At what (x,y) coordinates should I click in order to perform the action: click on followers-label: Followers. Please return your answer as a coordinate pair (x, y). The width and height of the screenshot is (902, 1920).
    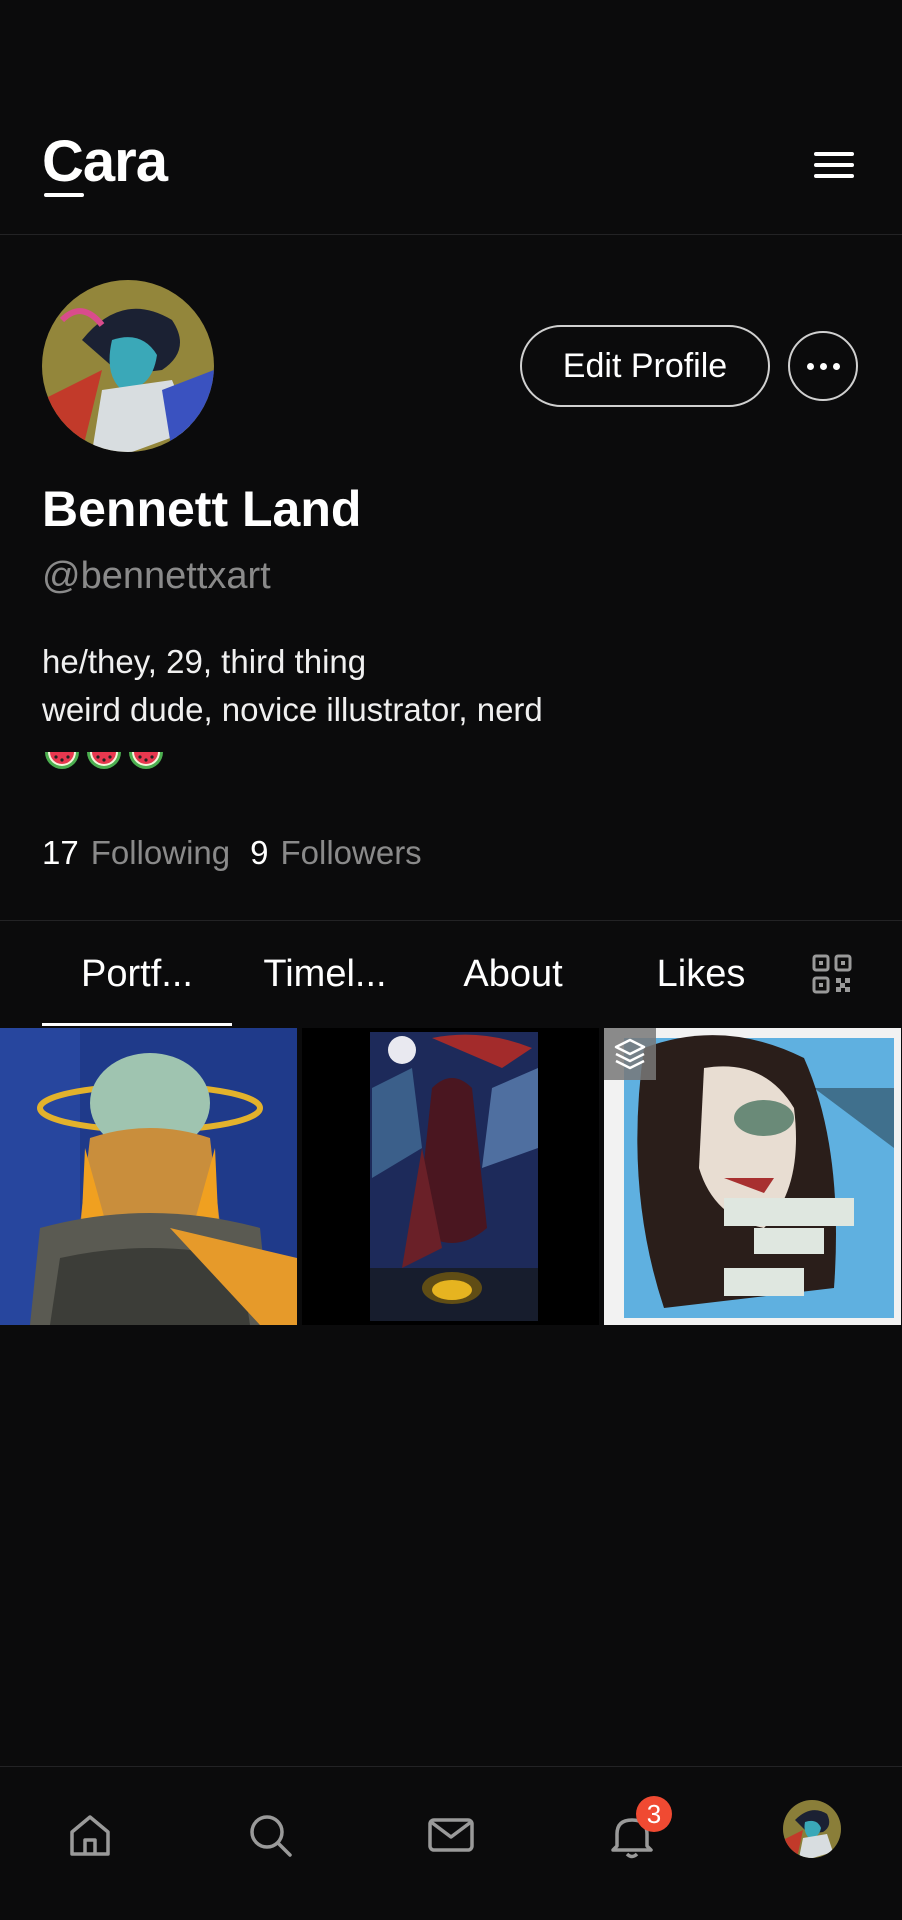
    Looking at the image, I should click on (350, 853).